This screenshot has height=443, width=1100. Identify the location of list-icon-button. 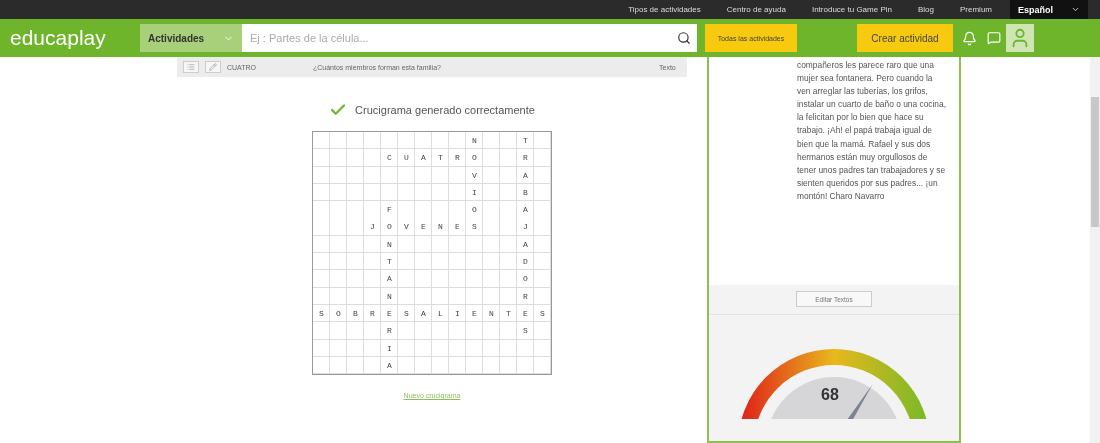
(191, 67).